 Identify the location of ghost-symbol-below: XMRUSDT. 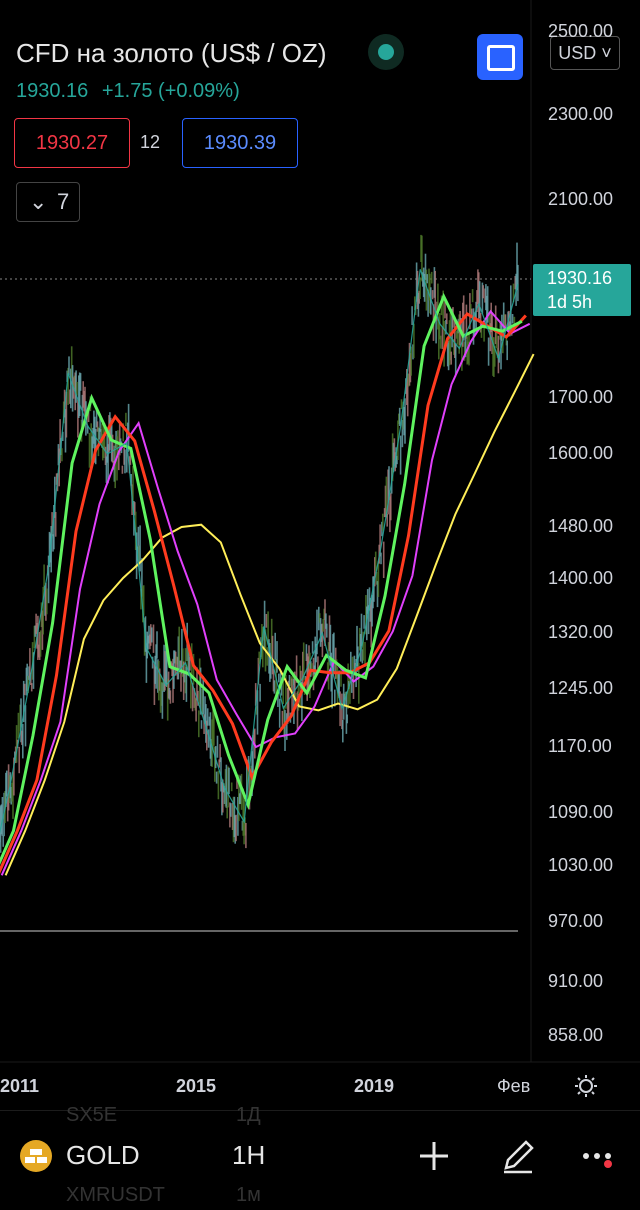
(115, 1195).